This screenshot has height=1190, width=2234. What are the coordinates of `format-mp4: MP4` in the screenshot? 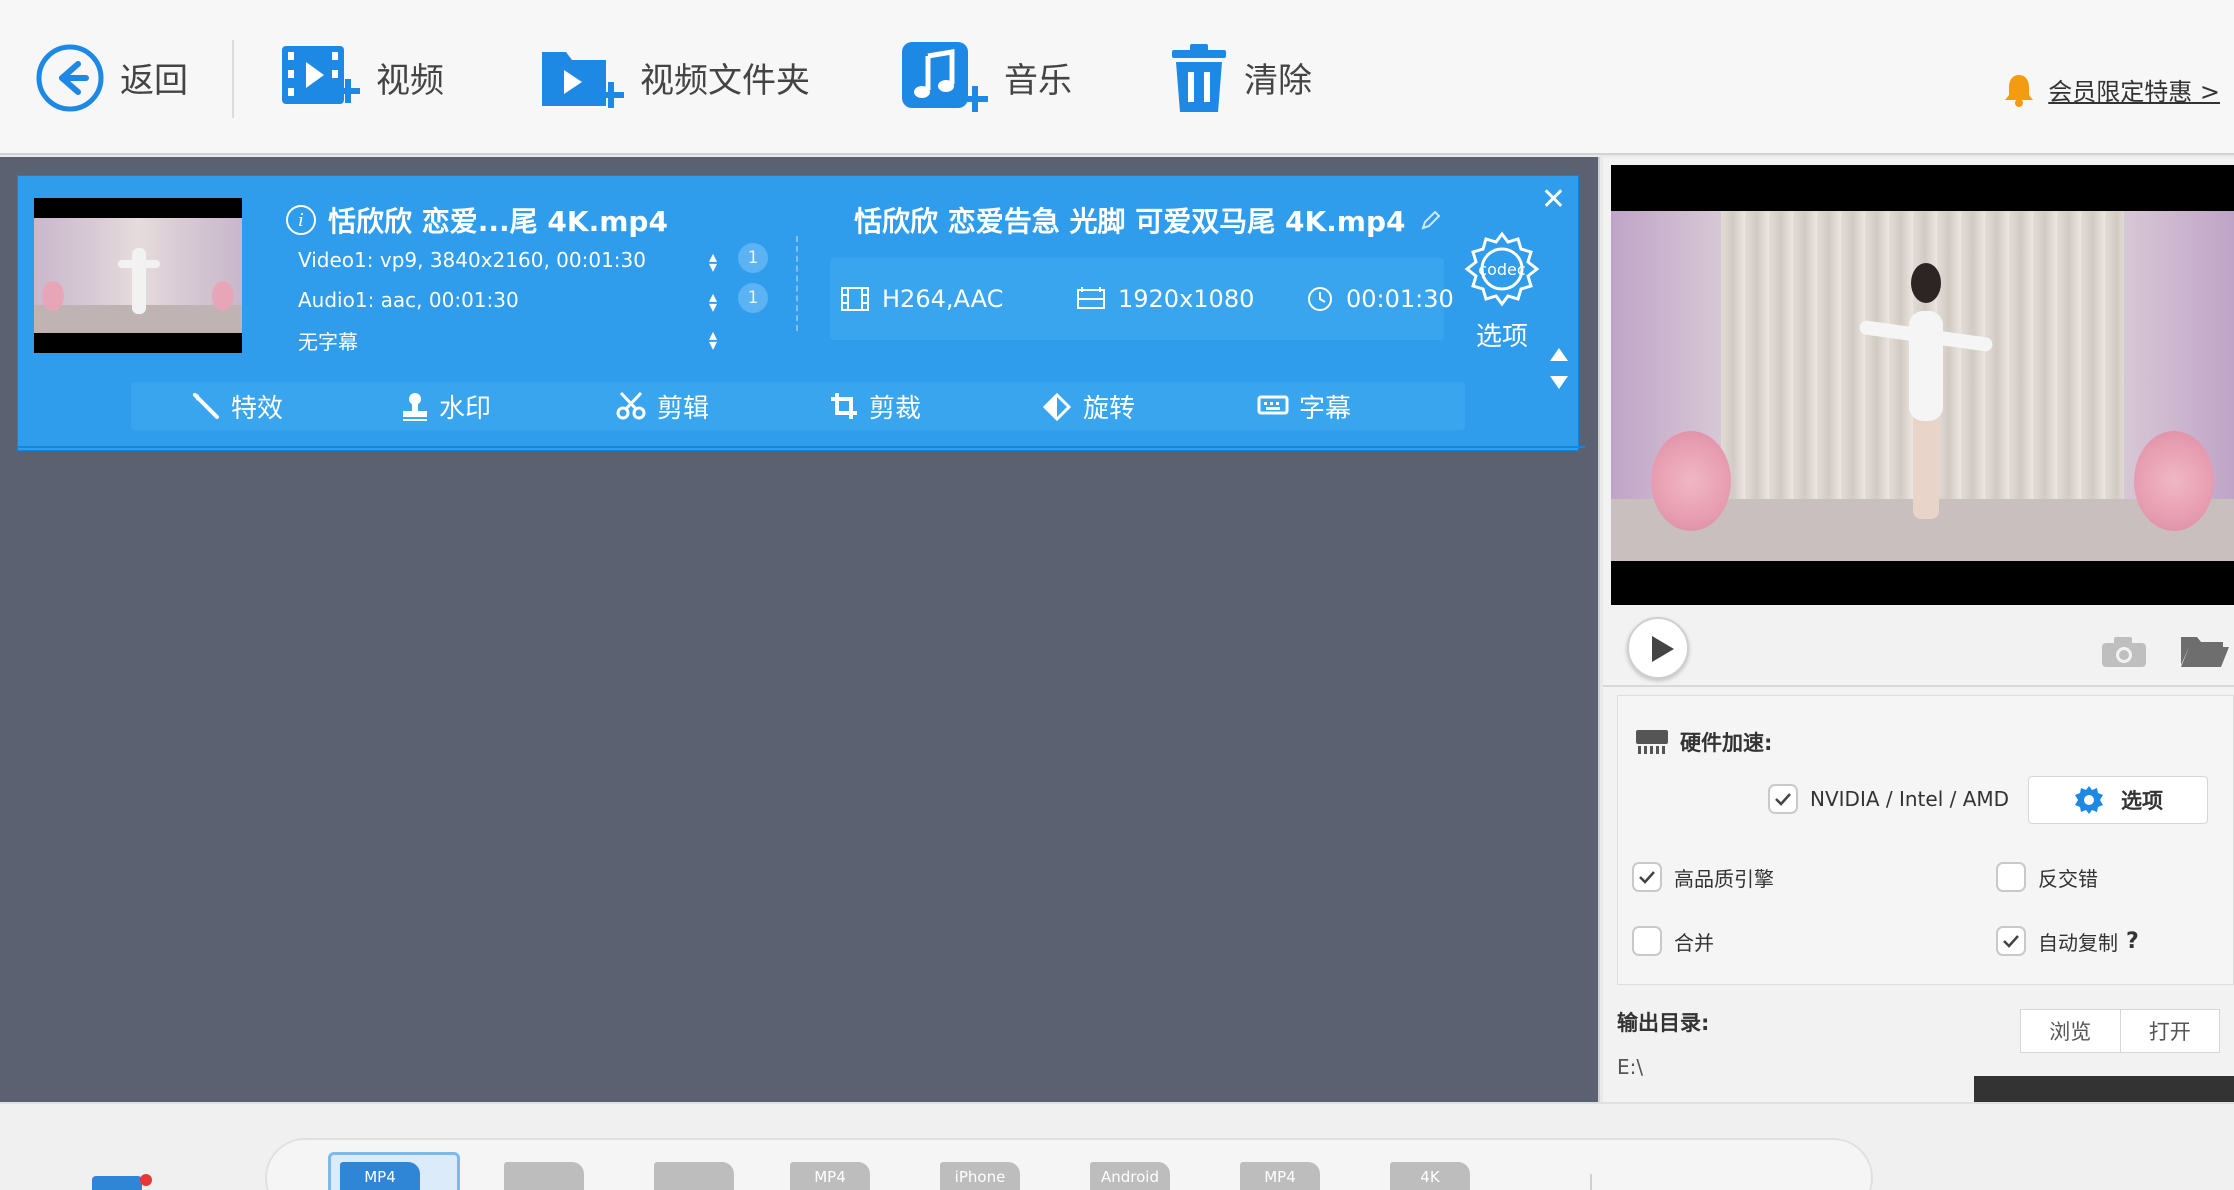 It's located at (380, 1176).